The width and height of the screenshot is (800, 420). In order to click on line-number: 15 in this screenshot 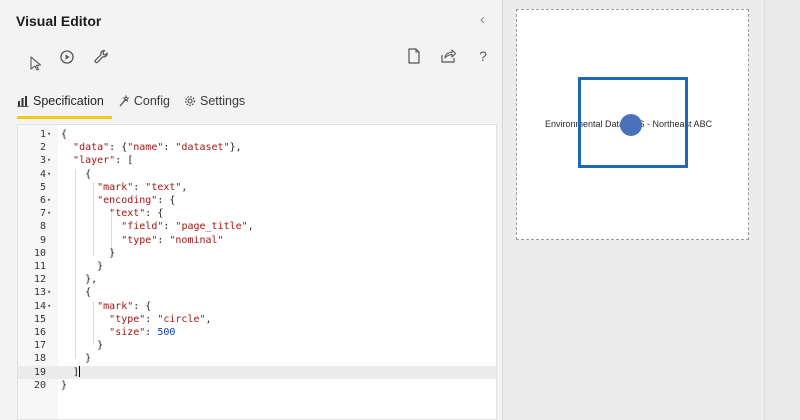, I will do `click(39, 319)`.